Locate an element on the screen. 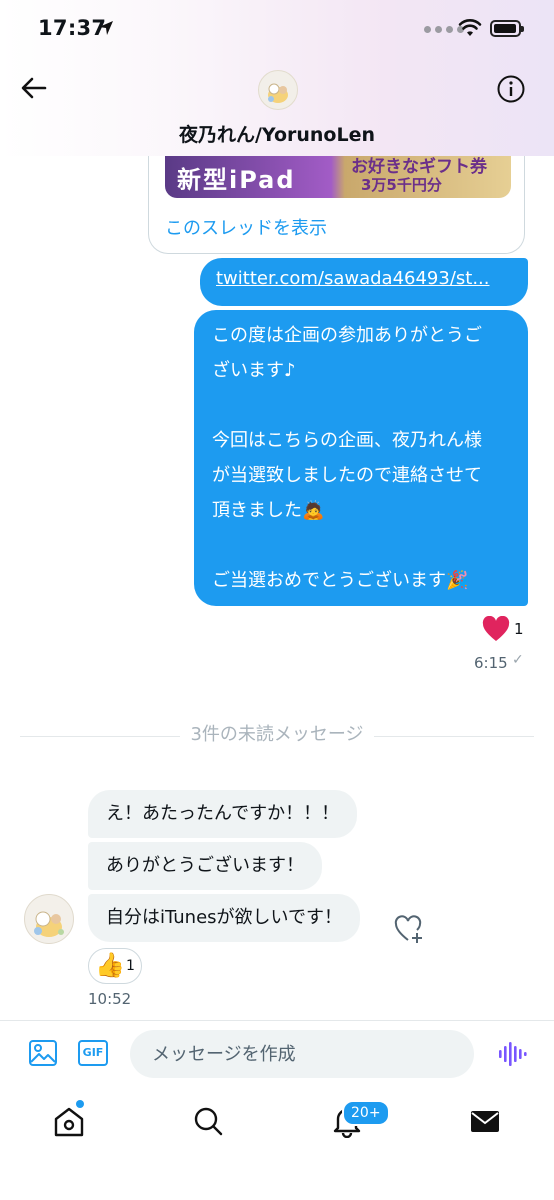  sender-avatar is located at coordinates (49, 919).